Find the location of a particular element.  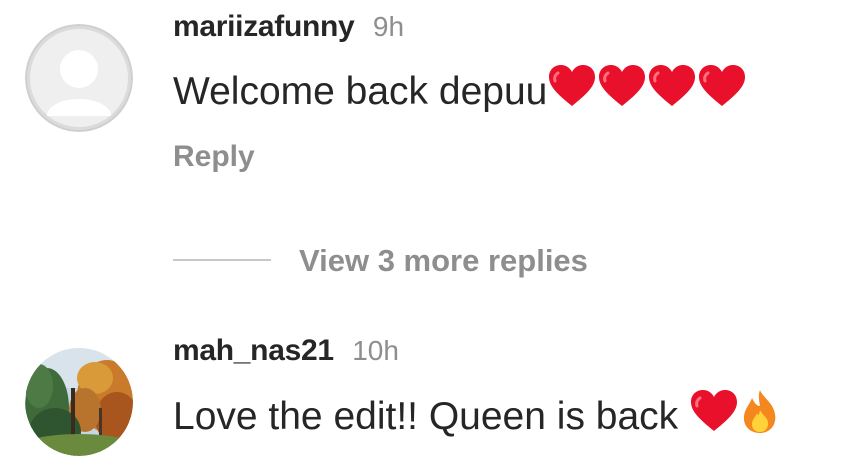

default-avatar-icon is located at coordinates (79, 78).